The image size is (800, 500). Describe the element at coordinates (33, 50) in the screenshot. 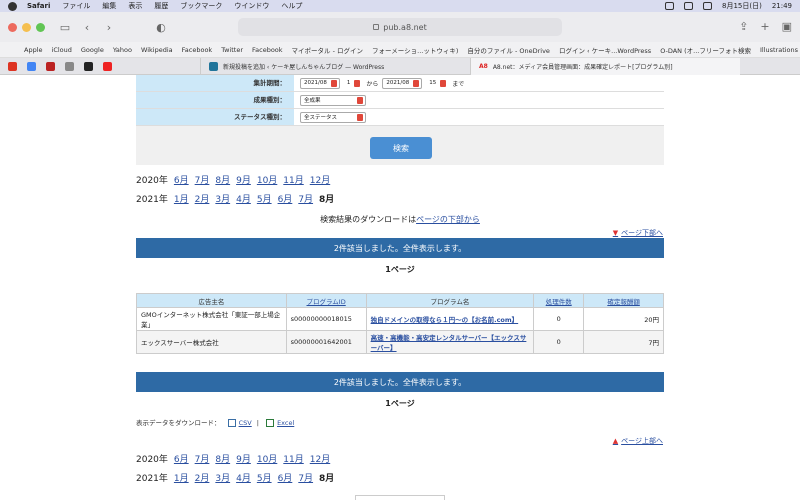

I see `bookmark-item: Apple` at that location.